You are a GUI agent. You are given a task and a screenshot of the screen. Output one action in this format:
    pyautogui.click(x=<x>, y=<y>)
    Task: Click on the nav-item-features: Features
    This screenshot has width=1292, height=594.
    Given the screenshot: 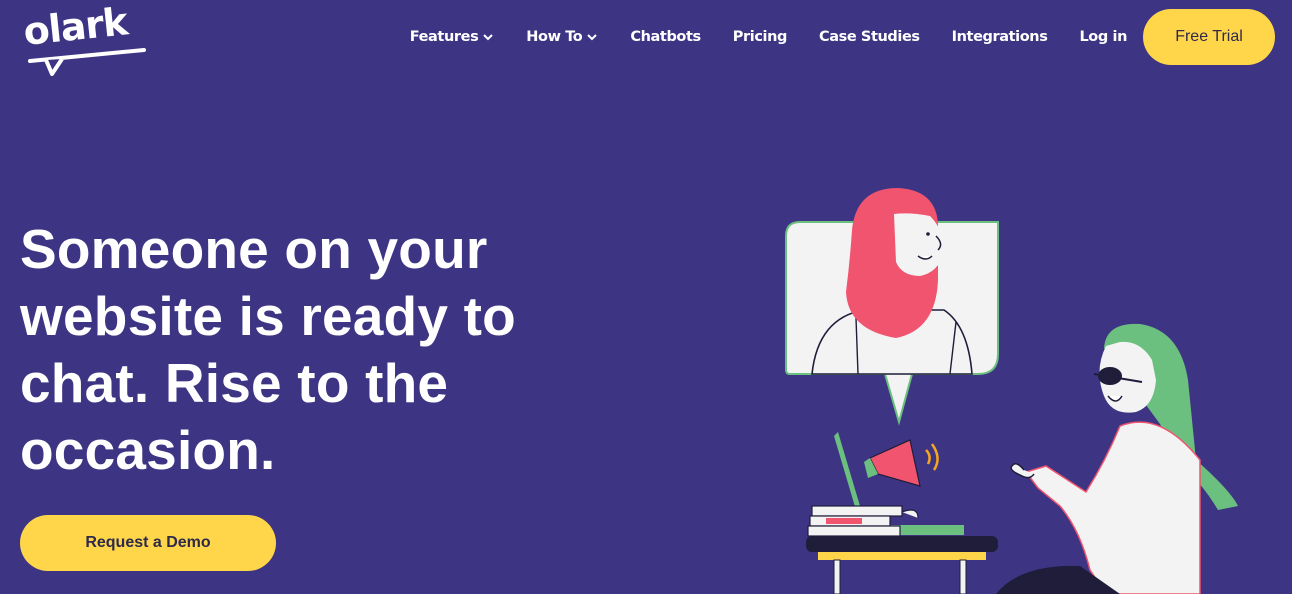 What is the action you would take?
    pyautogui.click(x=452, y=37)
    